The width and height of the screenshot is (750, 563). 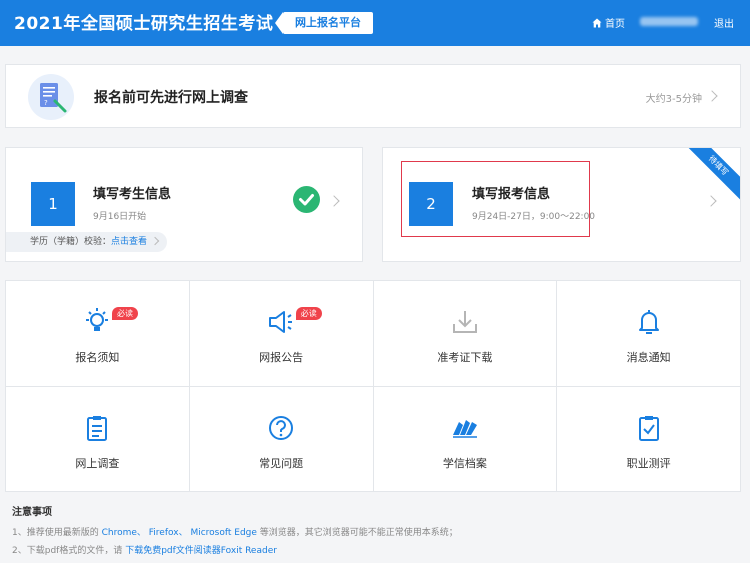 I want to click on clipboard-check-icon, so click(x=648, y=428).